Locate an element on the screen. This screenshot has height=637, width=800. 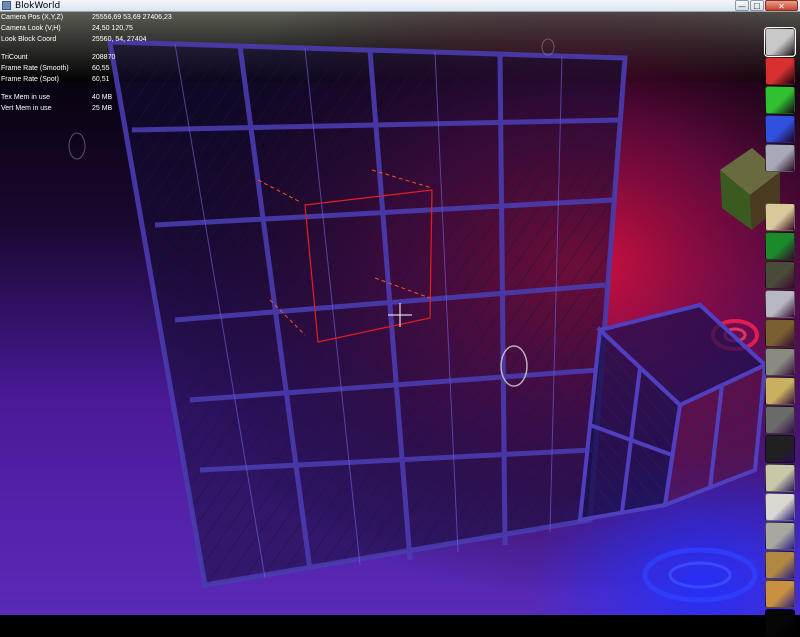
hud-value: 25560, 54, 27404 is located at coordinates (119, 39).